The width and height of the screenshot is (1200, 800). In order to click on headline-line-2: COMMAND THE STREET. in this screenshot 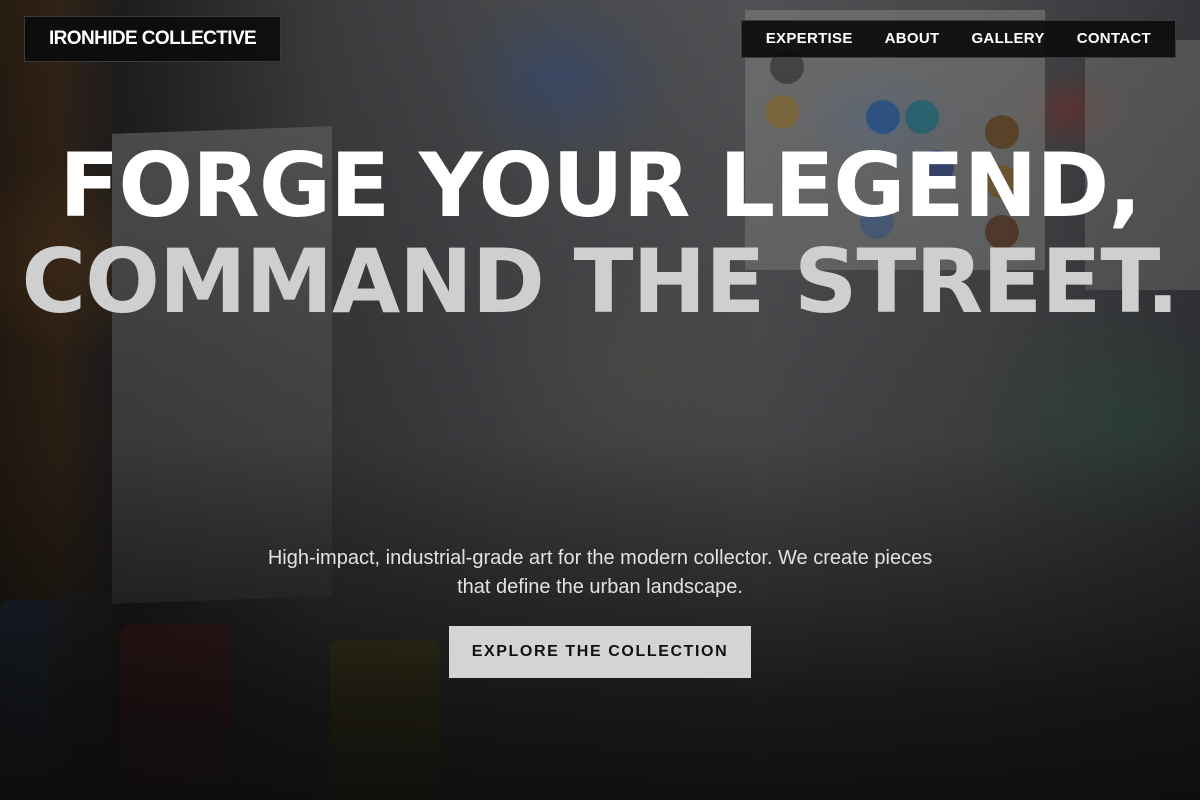, I will do `click(600, 281)`.